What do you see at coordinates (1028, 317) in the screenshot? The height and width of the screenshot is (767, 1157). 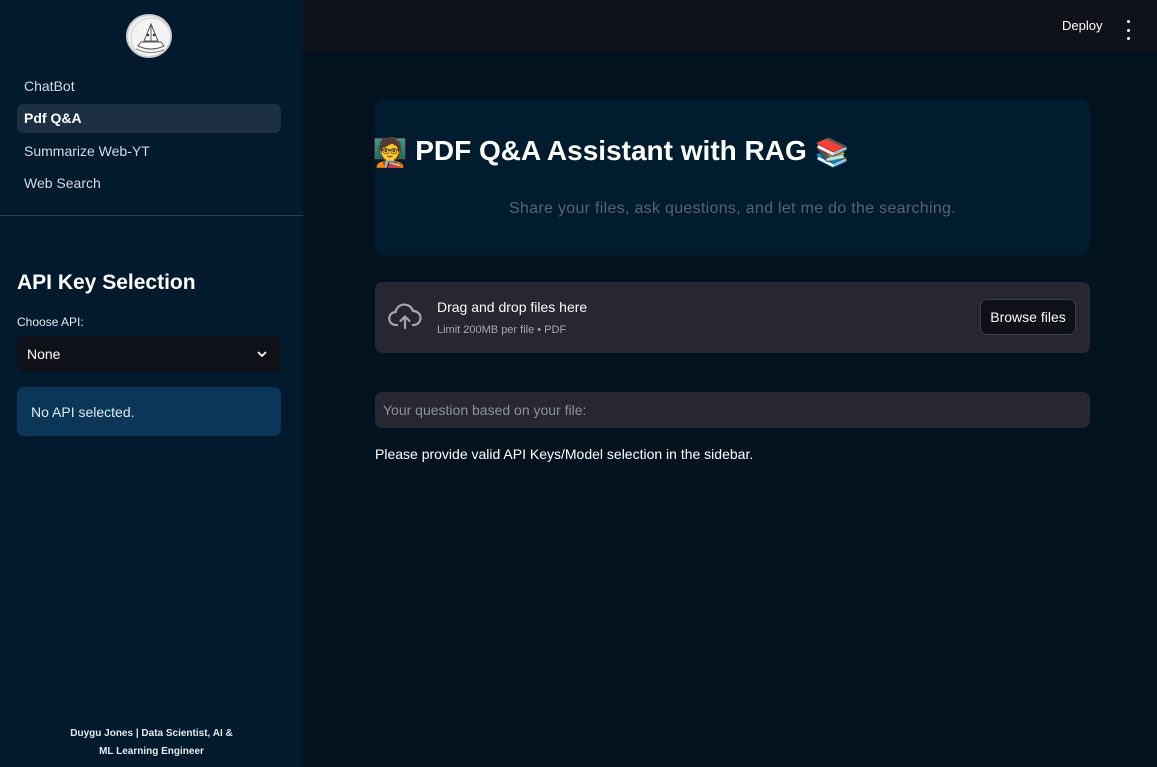 I see `browse-files-button: Browse files` at bounding box center [1028, 317].